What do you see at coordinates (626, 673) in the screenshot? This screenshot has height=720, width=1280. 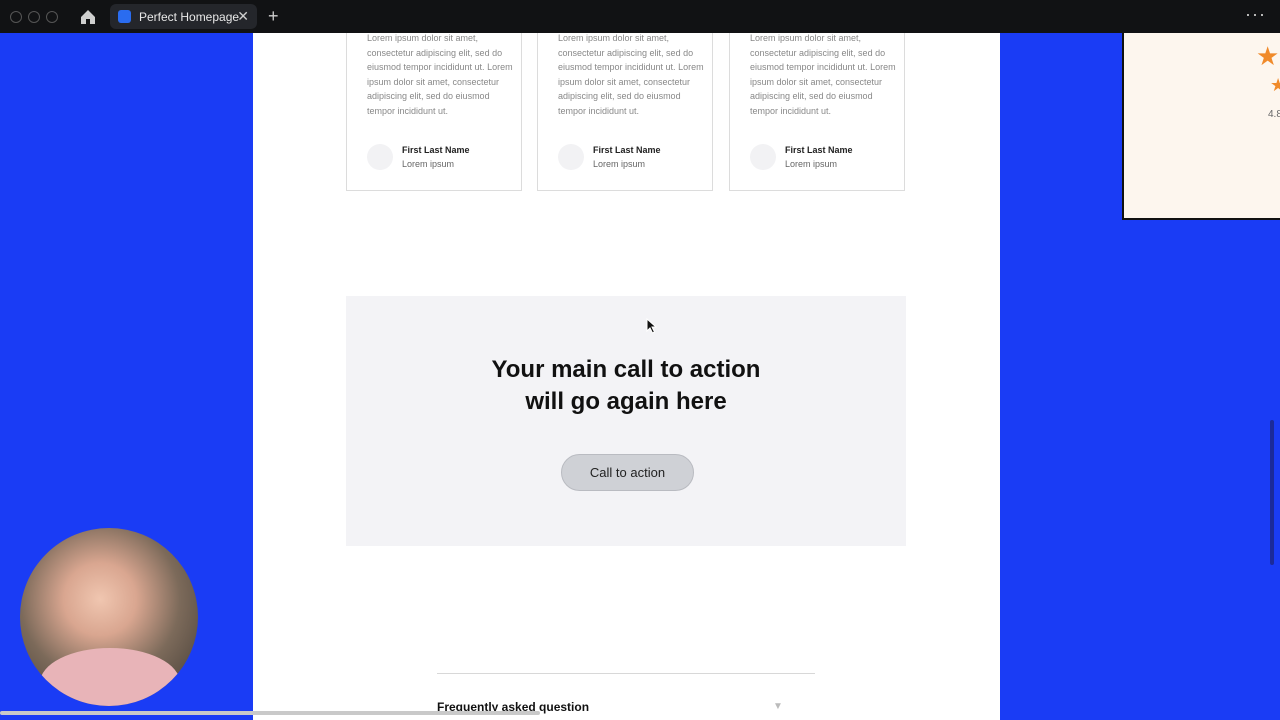 I see `faq-divider` at bounding box center [626, 673].